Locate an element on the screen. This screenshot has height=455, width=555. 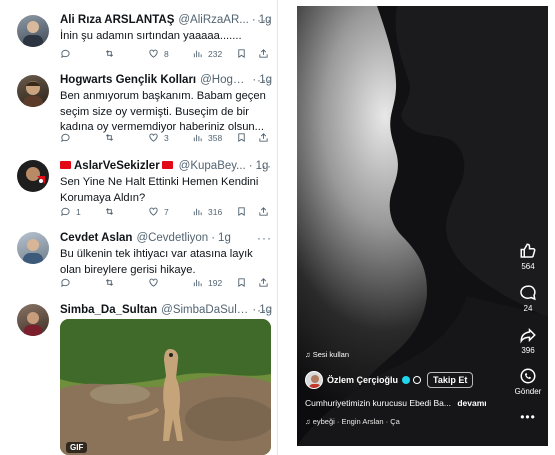
like-button: 7 is located at coordinates (165, 211).